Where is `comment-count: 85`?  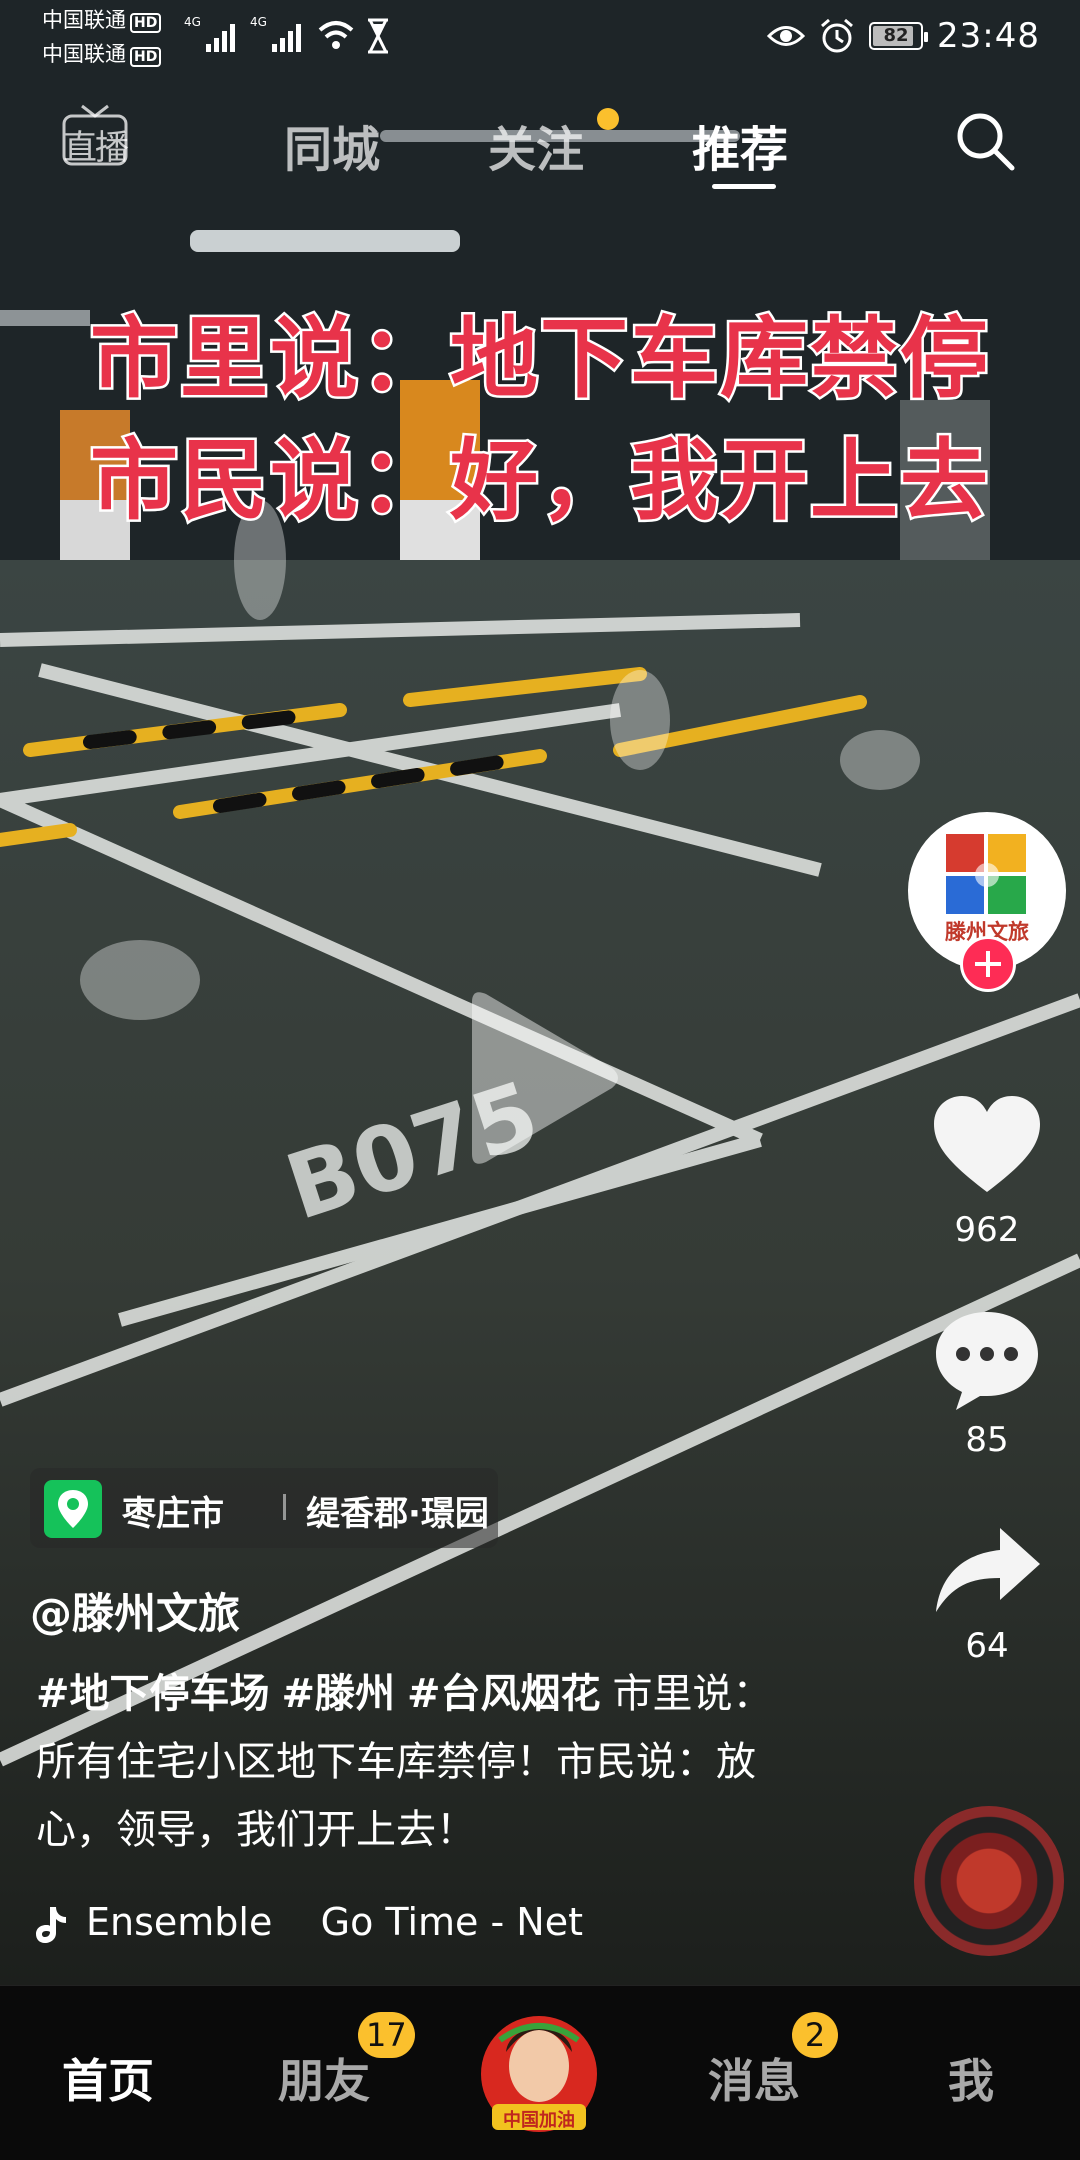 comment-count: 85 is located at coordinates (987, 1440).